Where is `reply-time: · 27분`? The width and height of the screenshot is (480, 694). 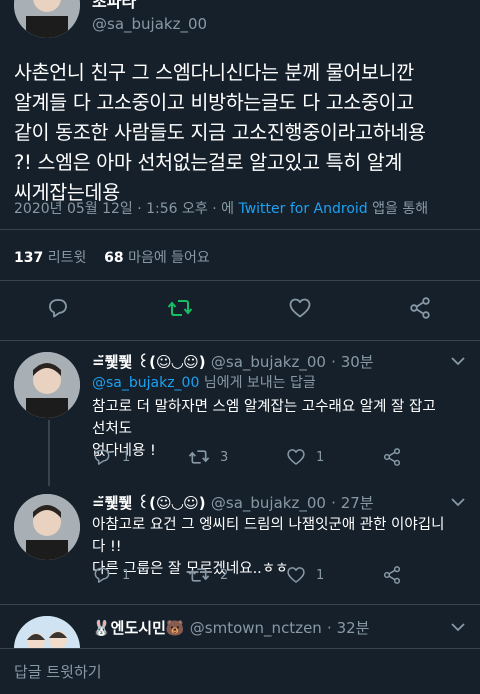
reply-time: · 27분 is located at coordinates (352, 503).